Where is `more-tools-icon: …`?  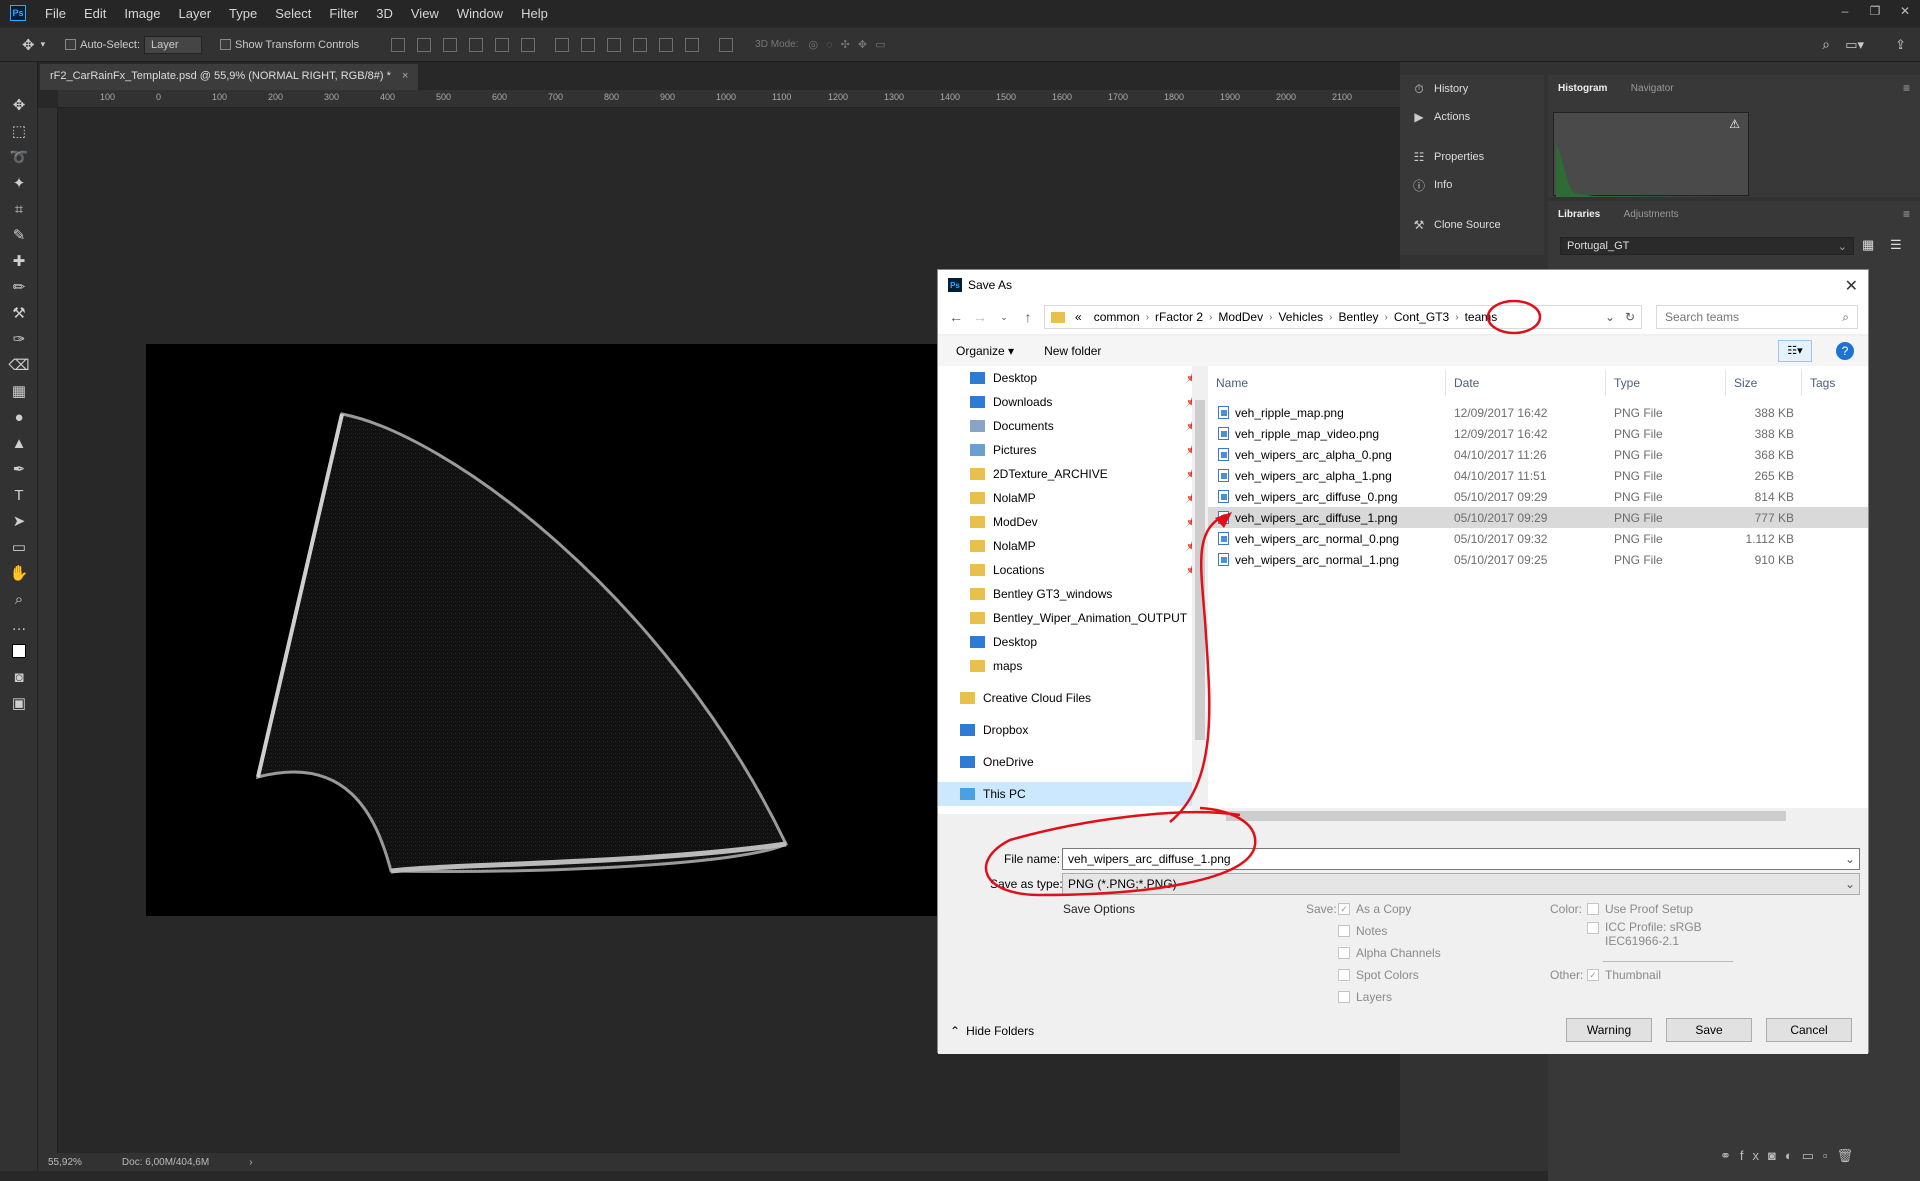
more-tools-icon: … is located at coordinates (19, 625).